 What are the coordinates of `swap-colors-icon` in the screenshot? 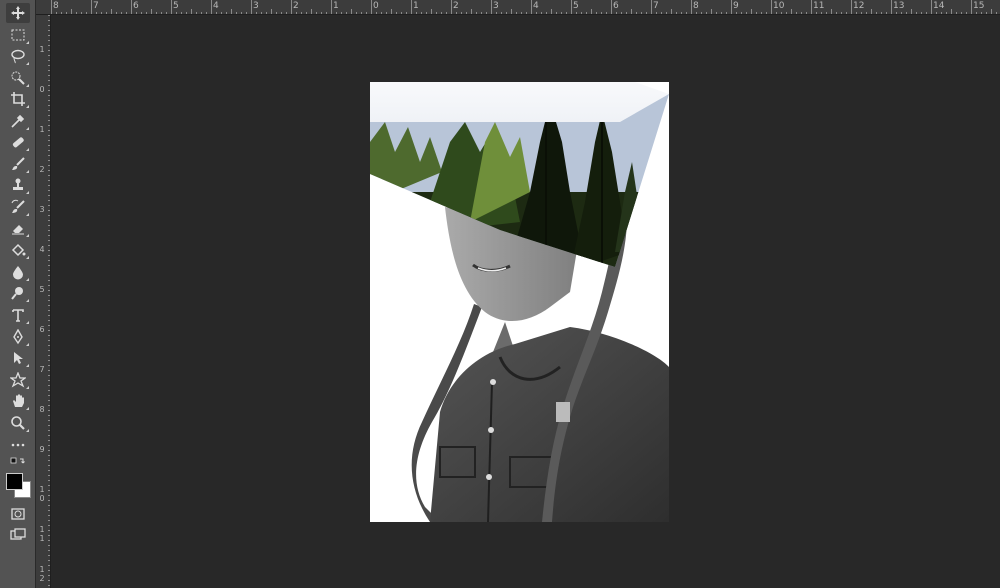 It's located at (17, 460).